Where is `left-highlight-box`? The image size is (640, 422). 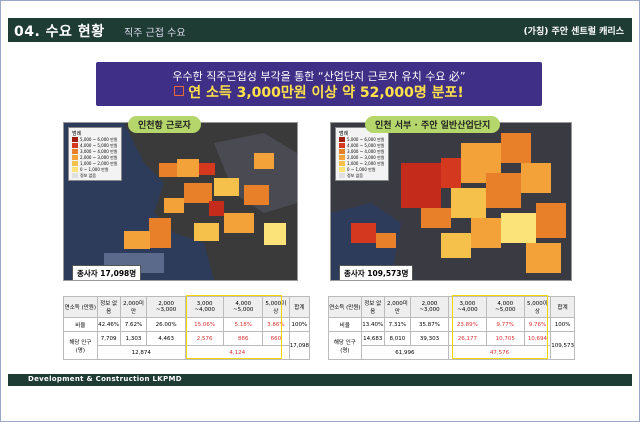 left-highlight-box is located at coordinates (234, 327).